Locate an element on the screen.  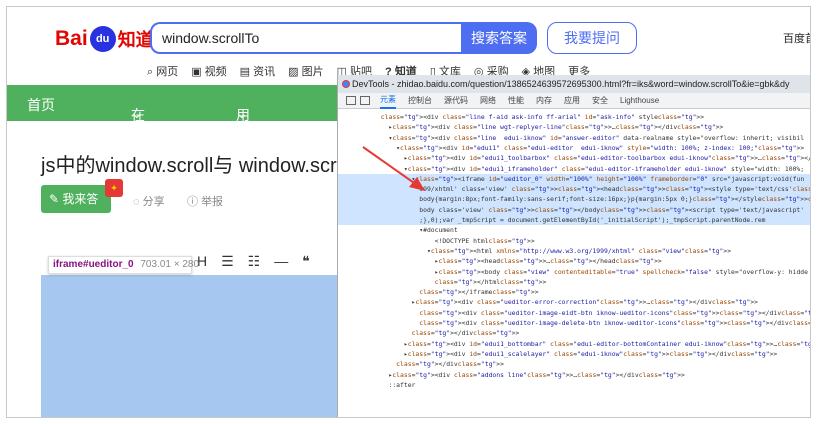
subnav-video: ▣ 视频 is located at coordinates (208, 71).